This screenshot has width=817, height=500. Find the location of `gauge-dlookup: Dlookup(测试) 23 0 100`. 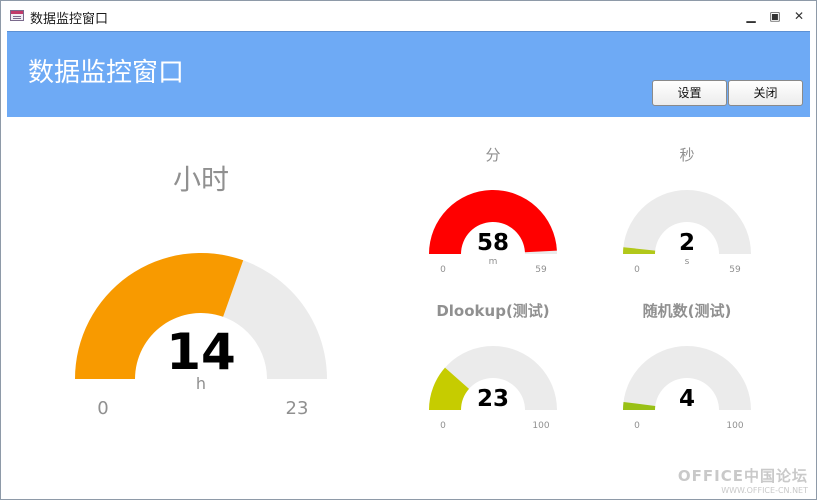

gauge-dlookup: Dlookup(测试) 23 0 100 is located at coordinates (493, 366).